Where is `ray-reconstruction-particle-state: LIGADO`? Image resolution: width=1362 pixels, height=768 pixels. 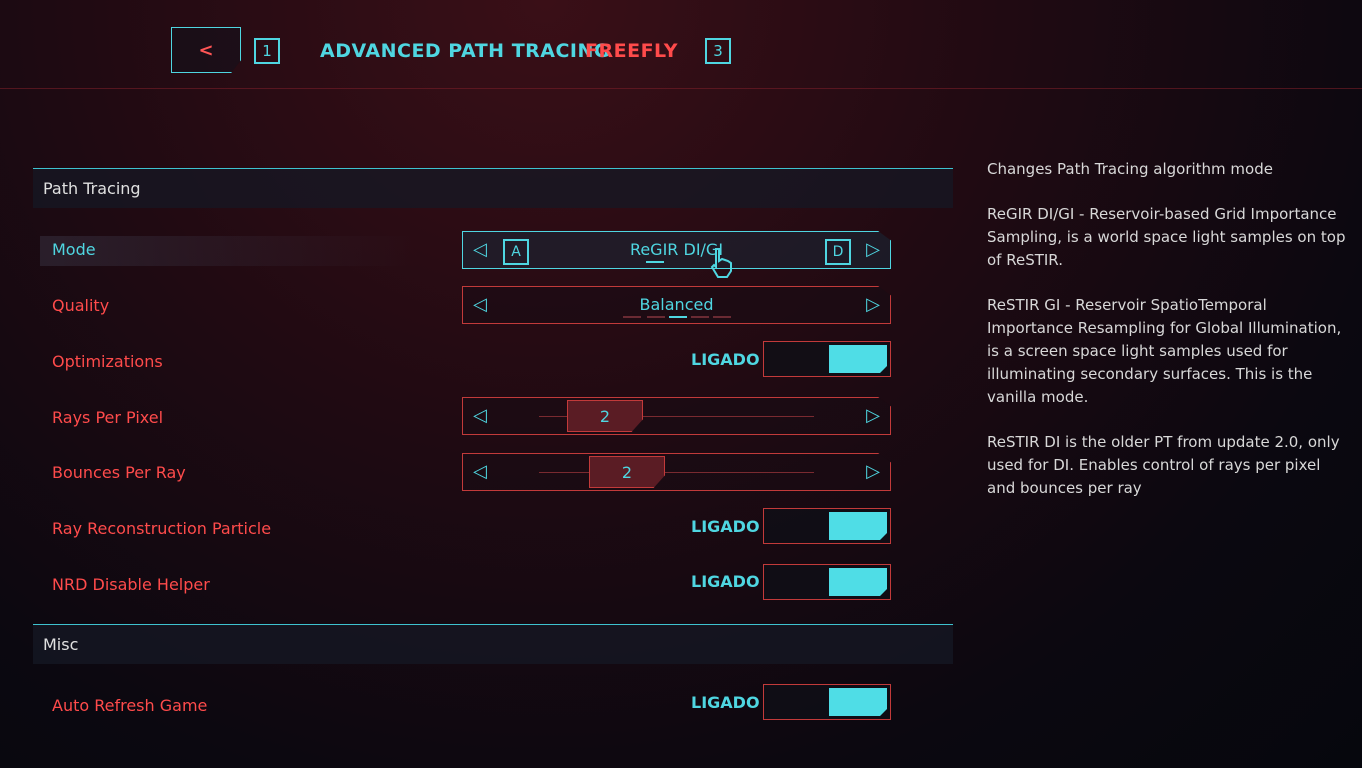 ray-reconstruction-particle-state: LIGADO is located at coordinates (725, 526).